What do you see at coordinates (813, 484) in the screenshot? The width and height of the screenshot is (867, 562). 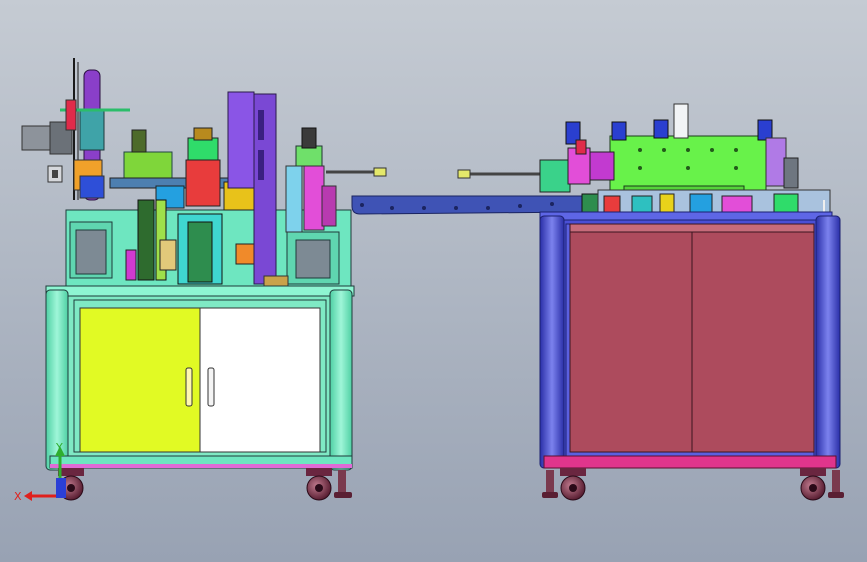 I see `right-caster-rear` at bounding box center [813, 484].